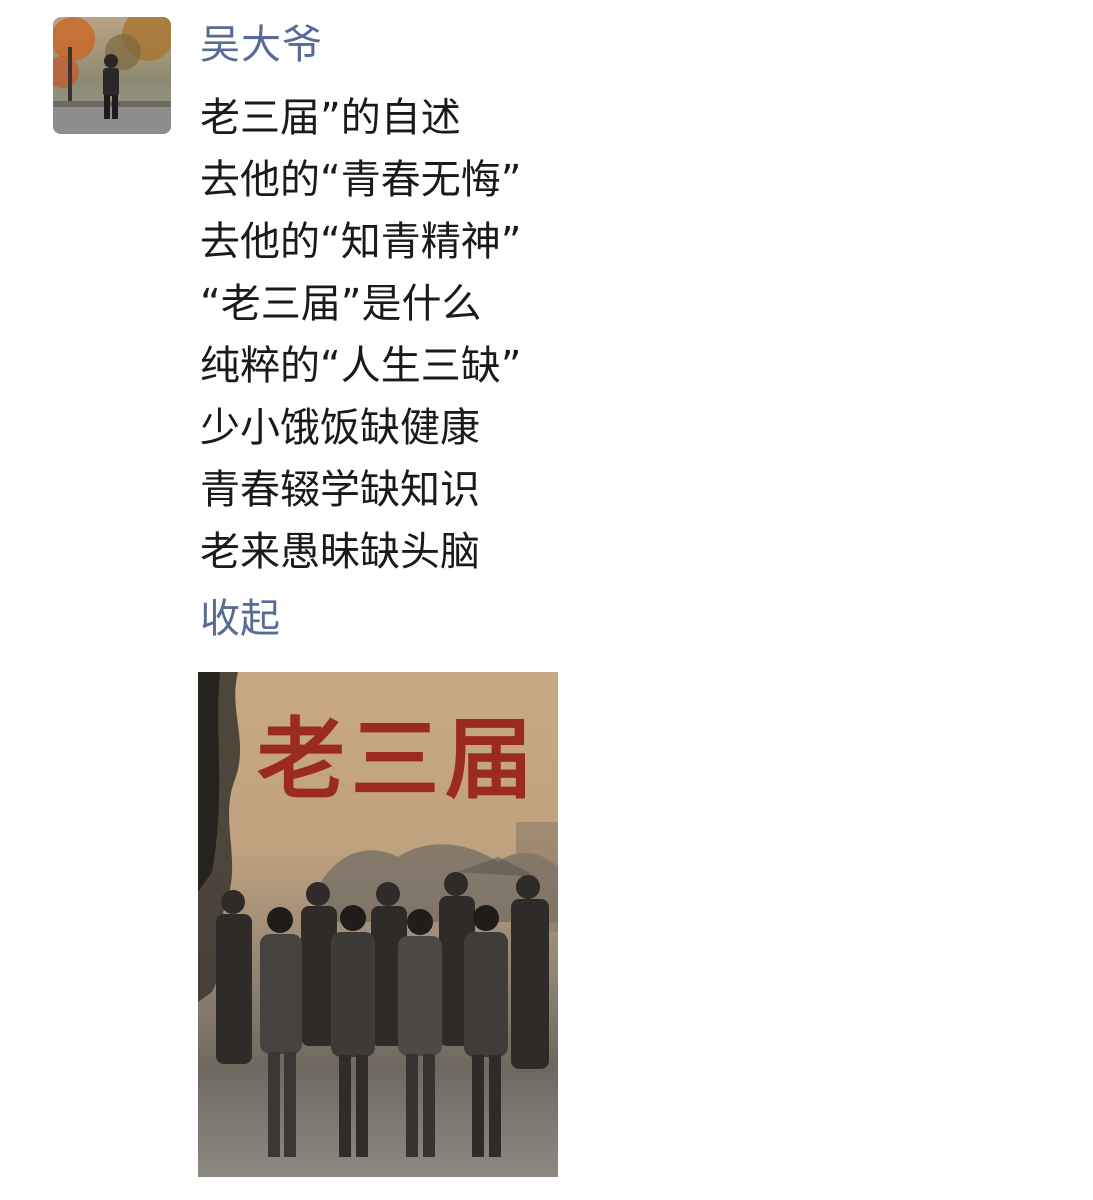  Describe the element at coordinates (378, 924) in the screenshot. I see `post-image: 老三届` at that location.